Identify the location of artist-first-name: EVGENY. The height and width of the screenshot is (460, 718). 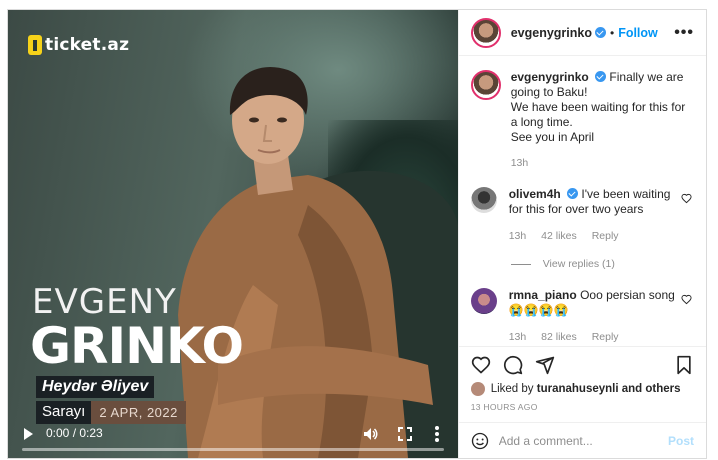
(104, 302).